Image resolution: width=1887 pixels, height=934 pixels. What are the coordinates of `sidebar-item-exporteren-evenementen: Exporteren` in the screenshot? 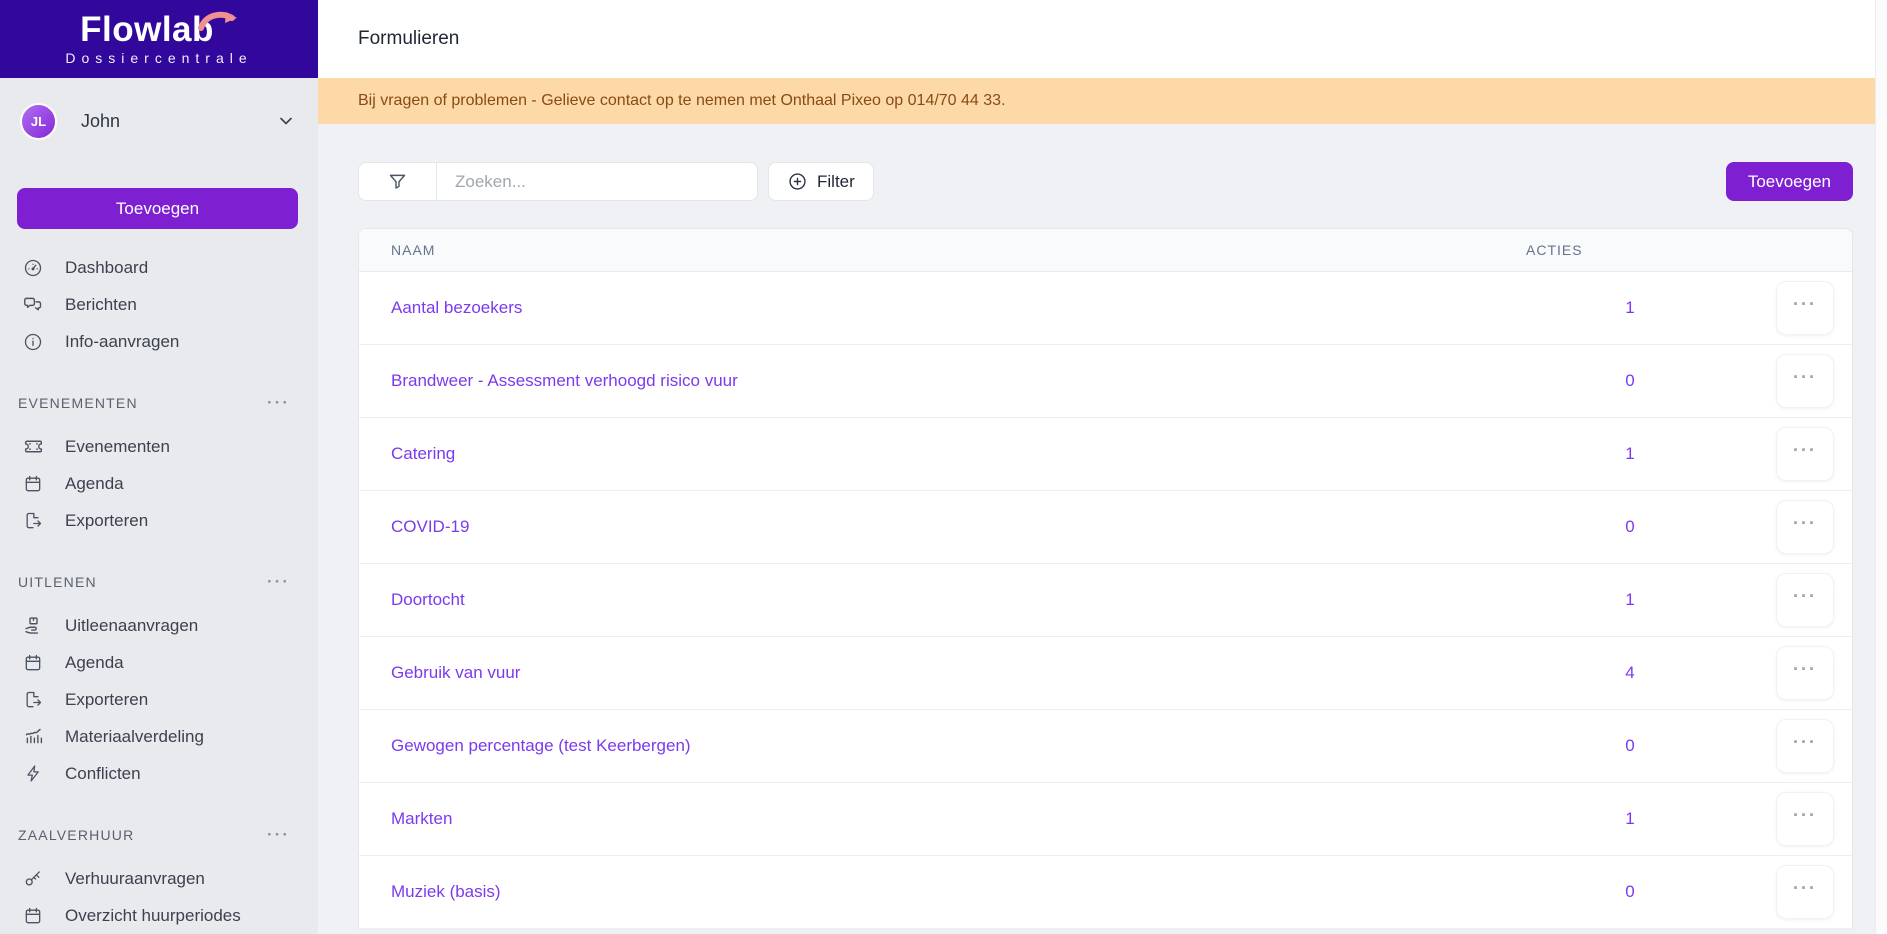 It's located at (159, 520).